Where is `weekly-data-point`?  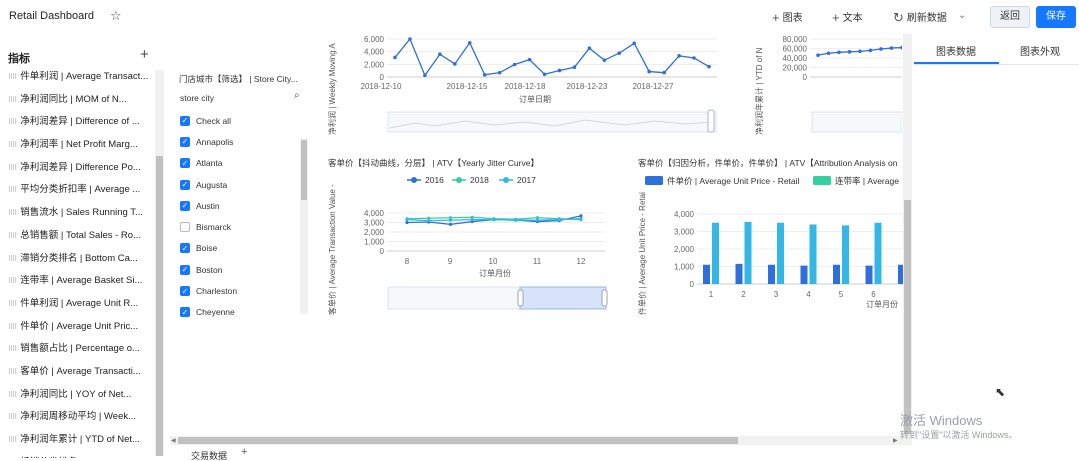 weekly-data-point is located at coordinates (694, 58).